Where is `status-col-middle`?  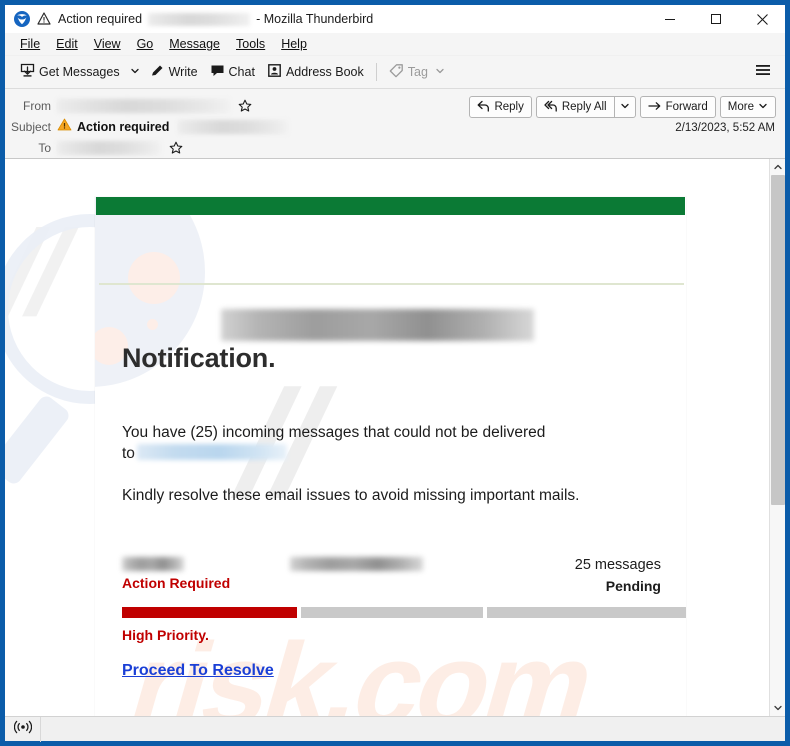 status-col-middle is located at coordinates (356, 564).